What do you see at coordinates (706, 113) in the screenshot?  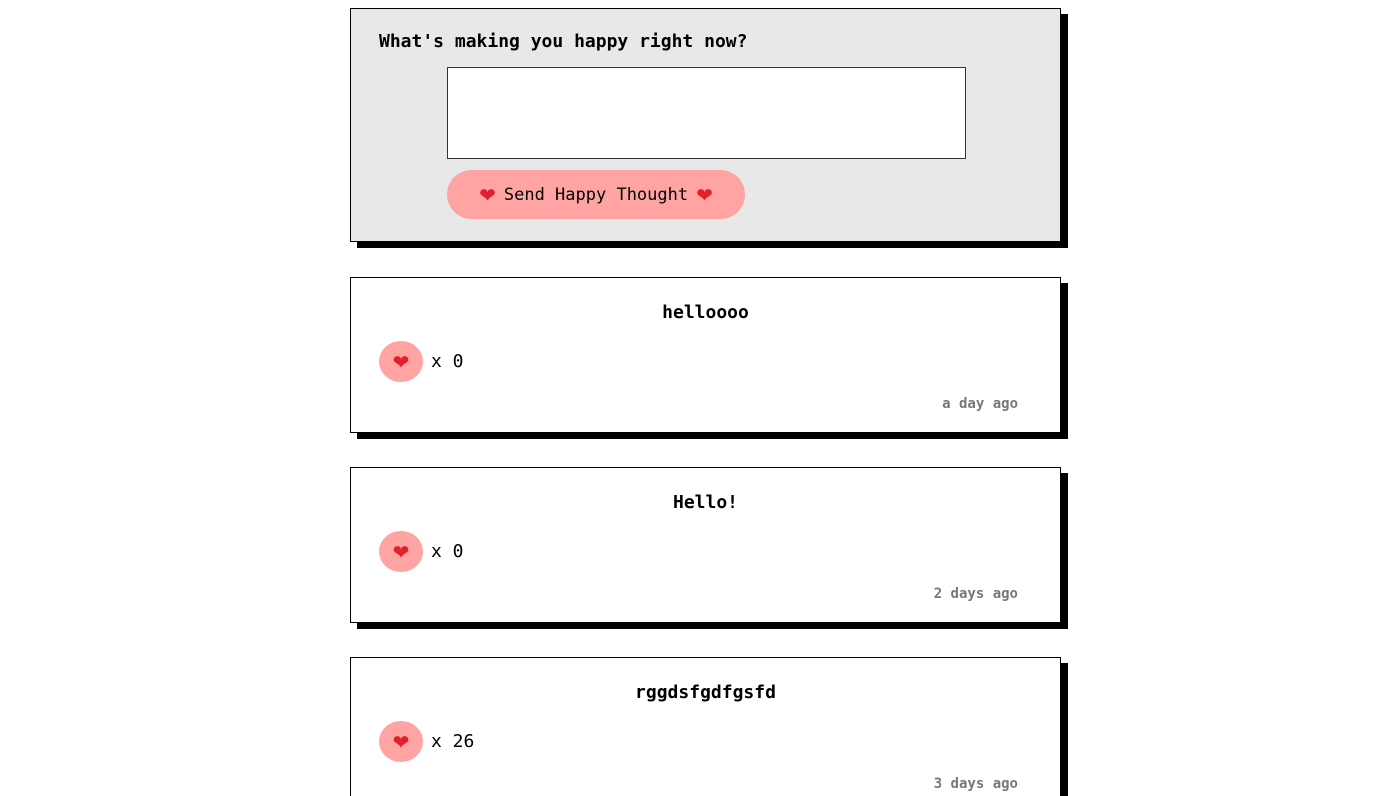 I see `thought-input` at bounding box center [706, 113].